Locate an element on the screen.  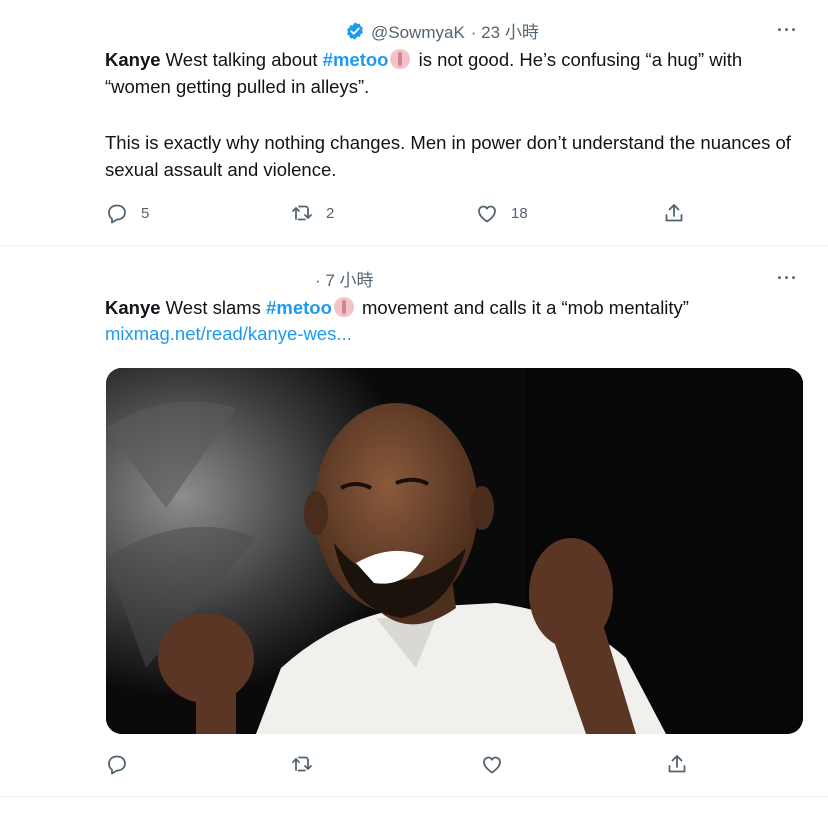
like-button is located at coordinates (492, 764).